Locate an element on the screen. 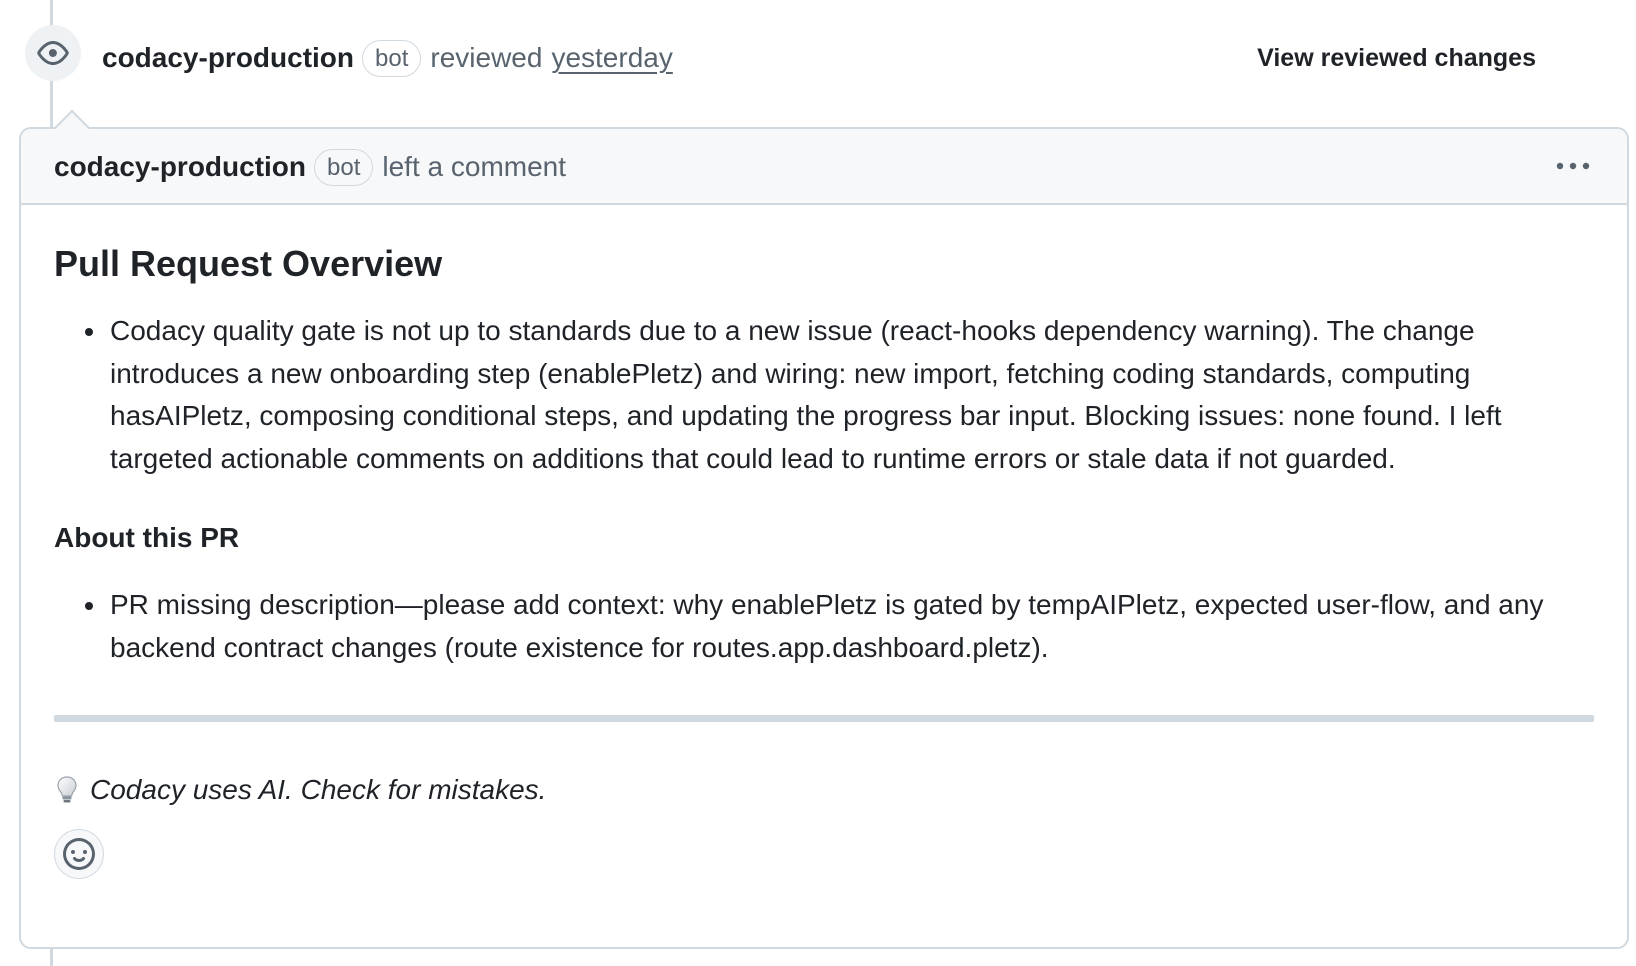 This screenshot has height=966, width=1636. view-reviewed-changes-link: View reviewed changes is located at coordinates (1396, 58).